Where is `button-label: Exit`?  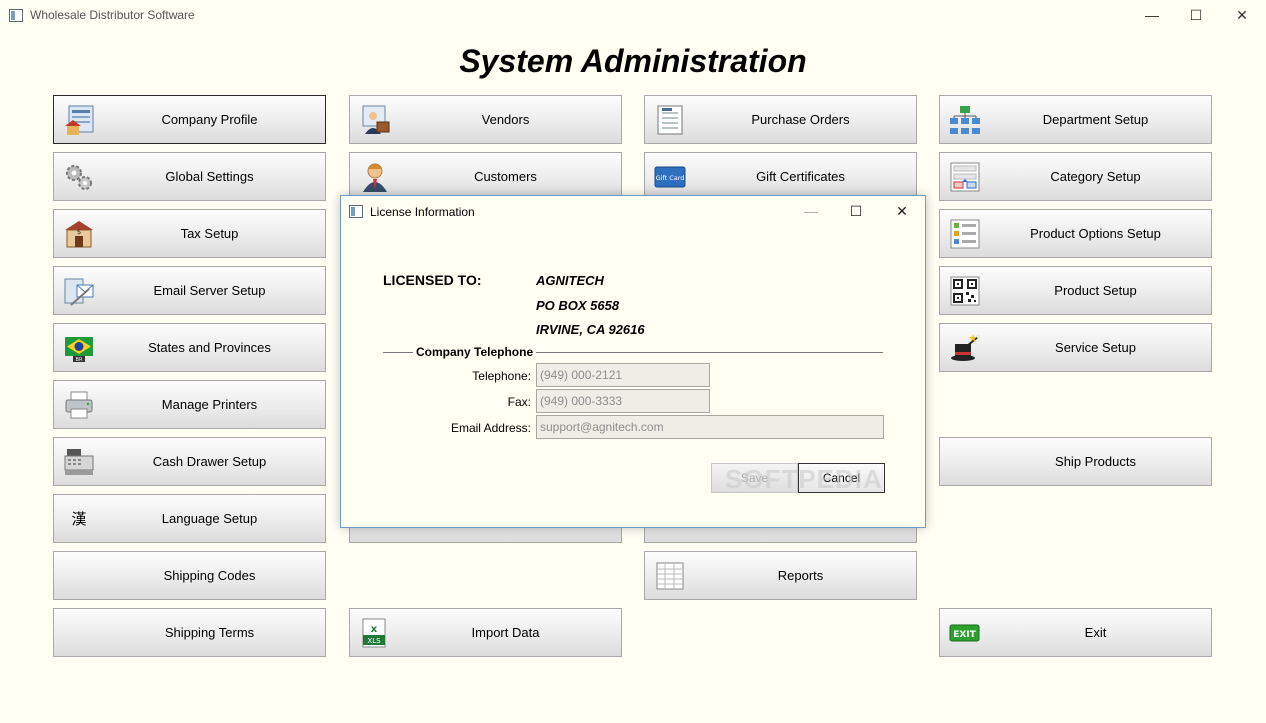
button-label: Exit is located at coordinates (1095, 632).